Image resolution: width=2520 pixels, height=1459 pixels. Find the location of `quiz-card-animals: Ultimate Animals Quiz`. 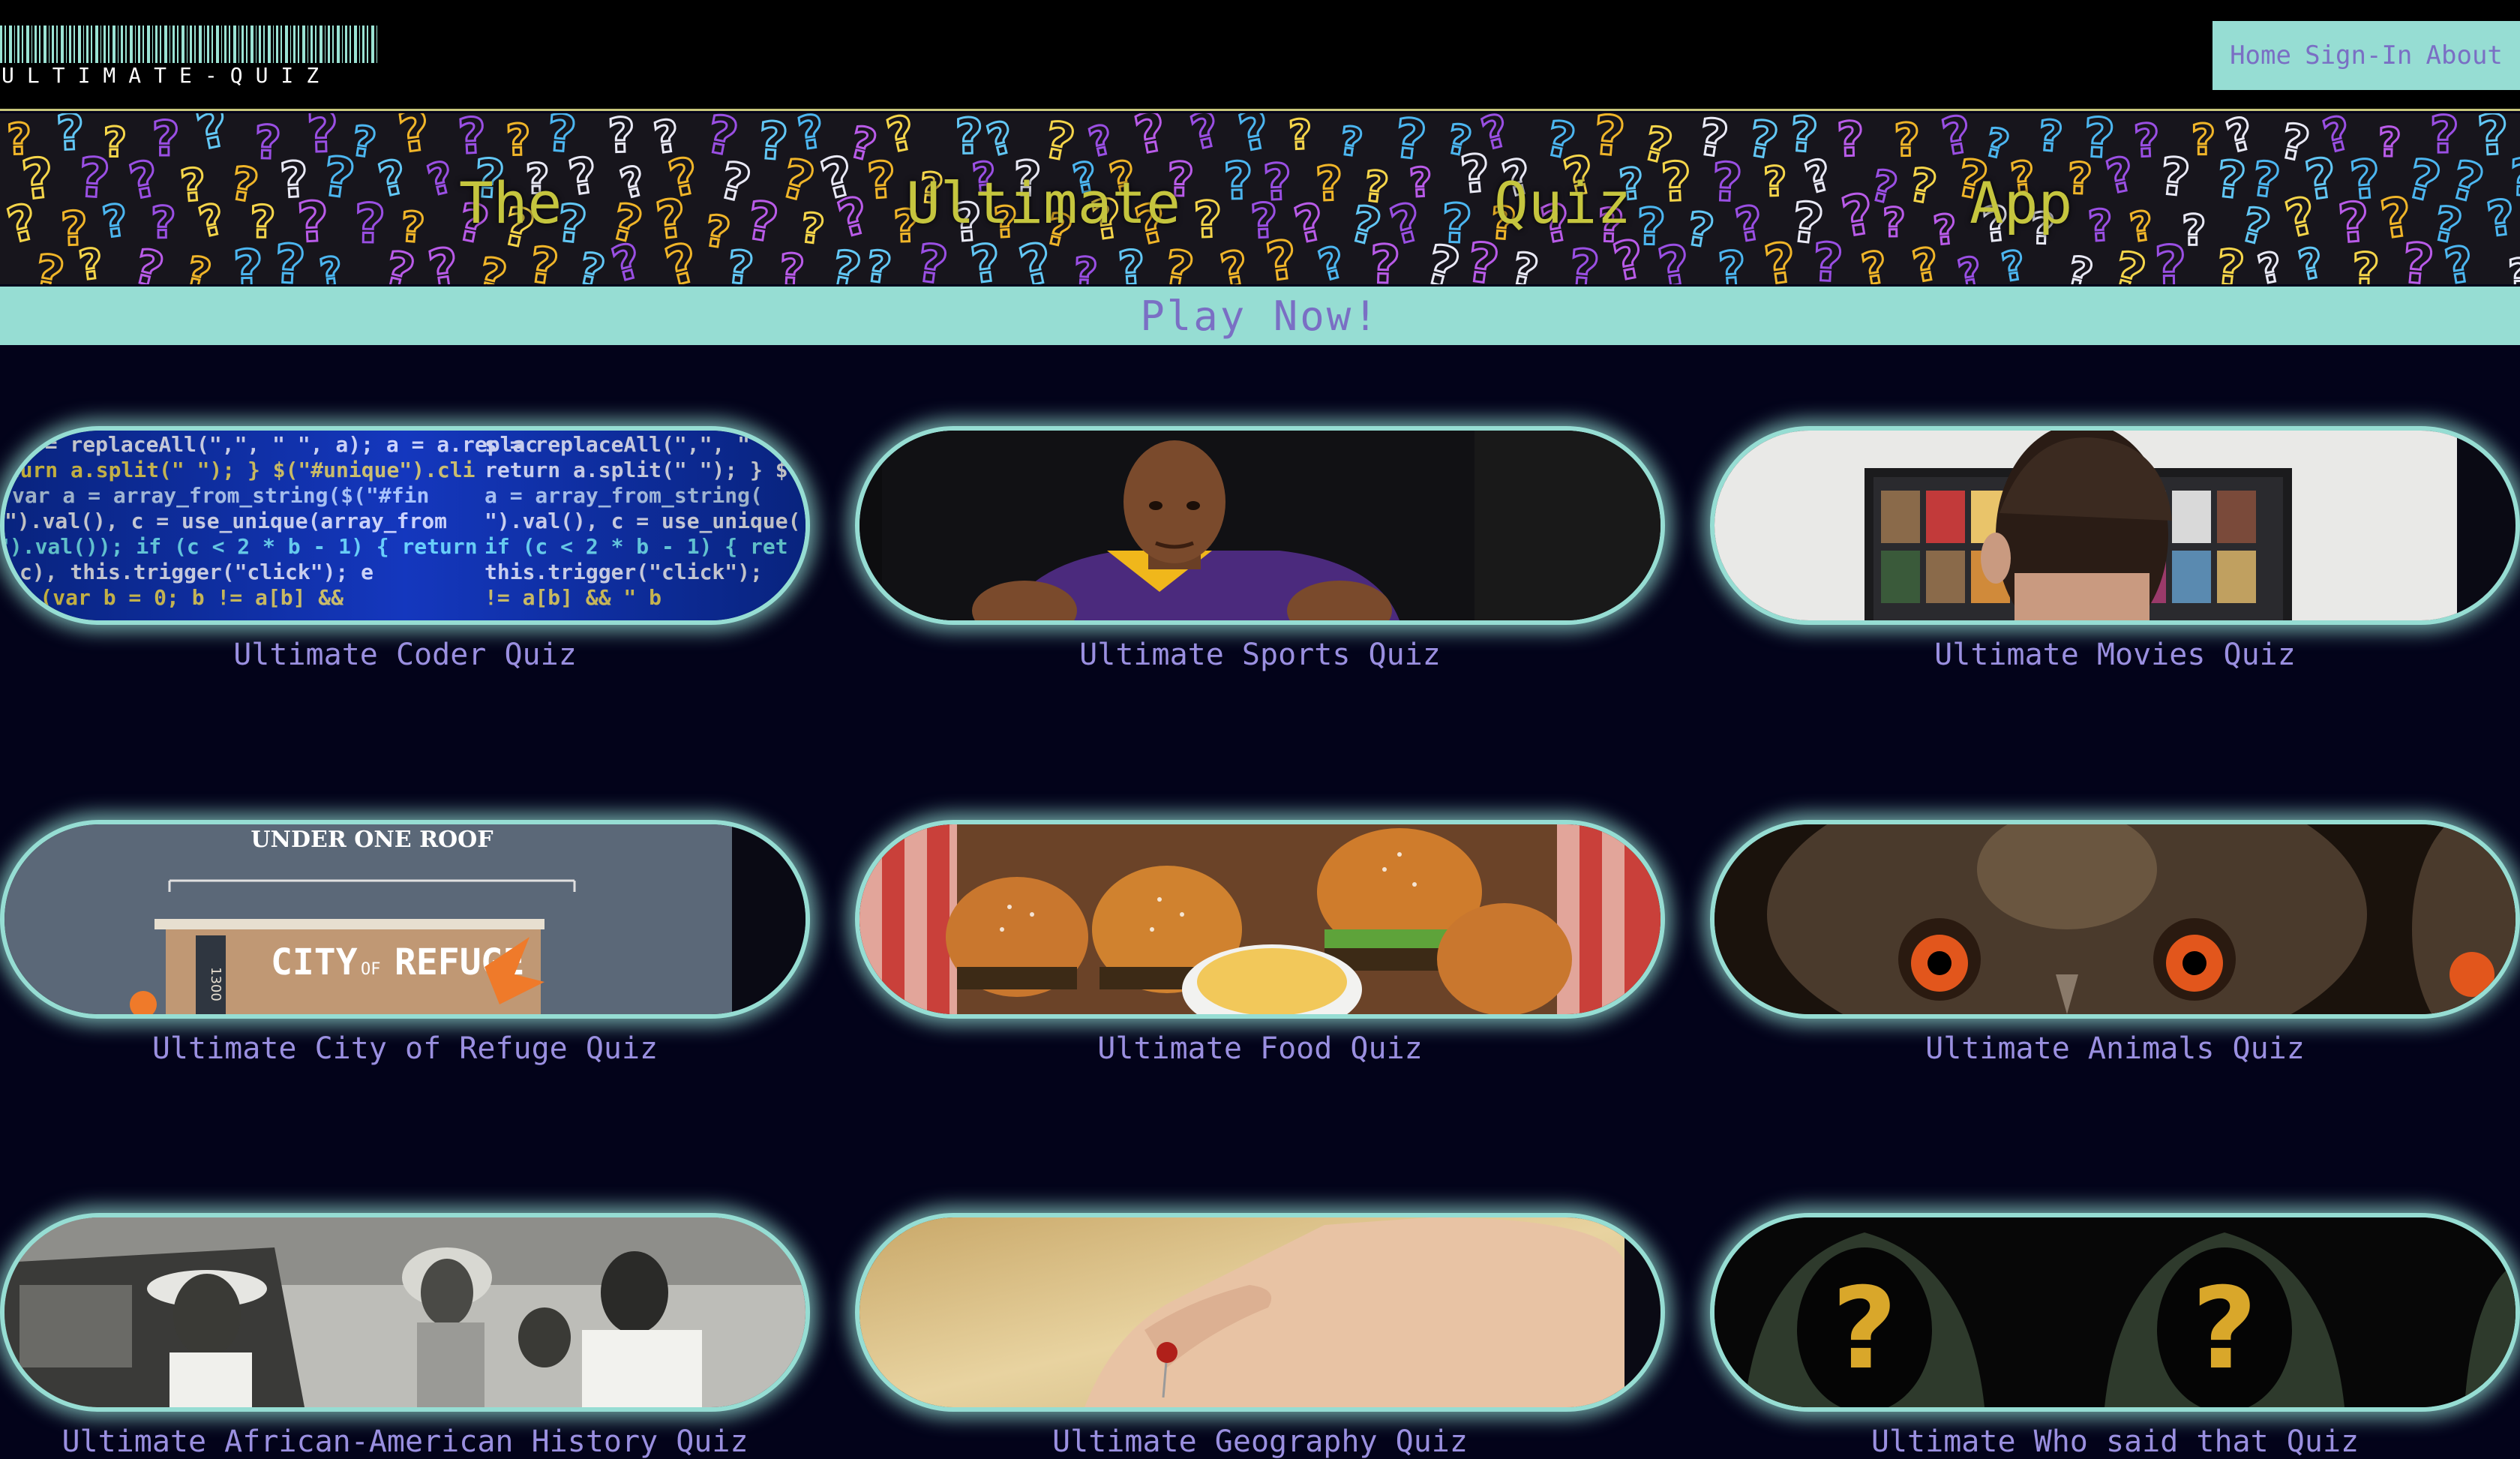

quiz-card-animals: Ultimate Animals Quiz is located at coordinates (2115, 923).